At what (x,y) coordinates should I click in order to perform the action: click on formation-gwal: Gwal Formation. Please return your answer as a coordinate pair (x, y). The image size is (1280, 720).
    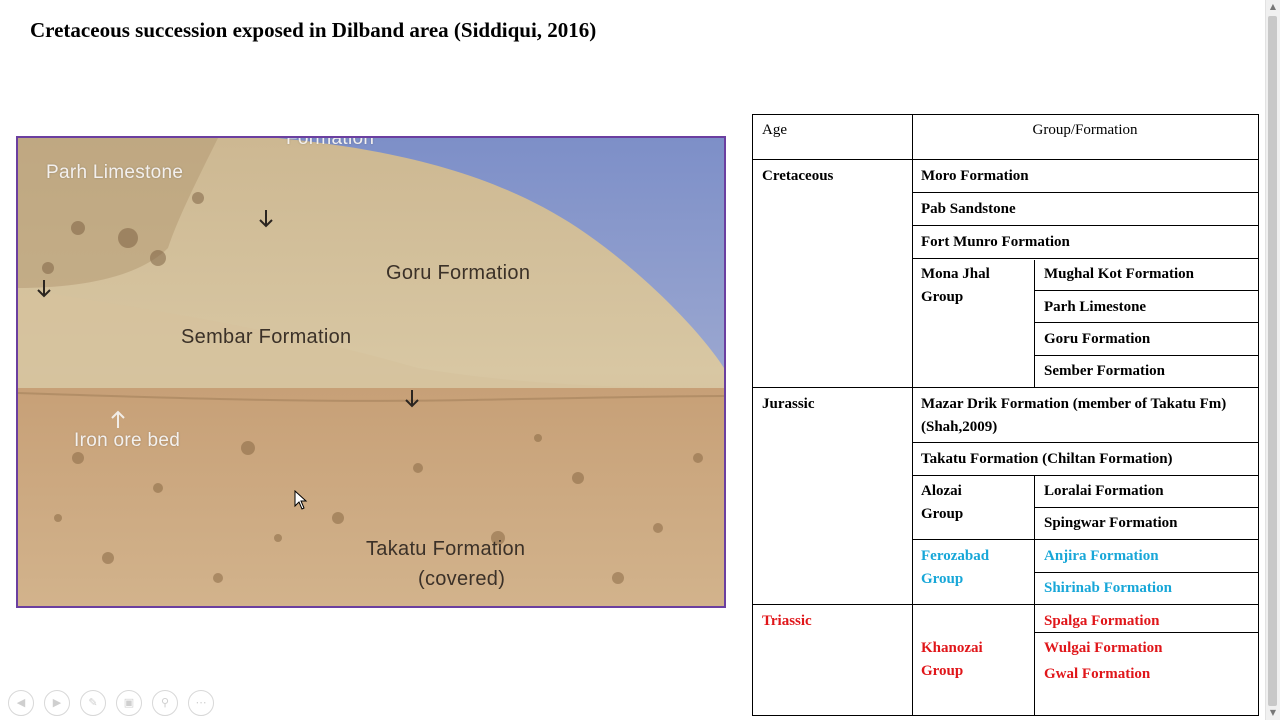
    Looking at the image, I should click on (1097, 674).